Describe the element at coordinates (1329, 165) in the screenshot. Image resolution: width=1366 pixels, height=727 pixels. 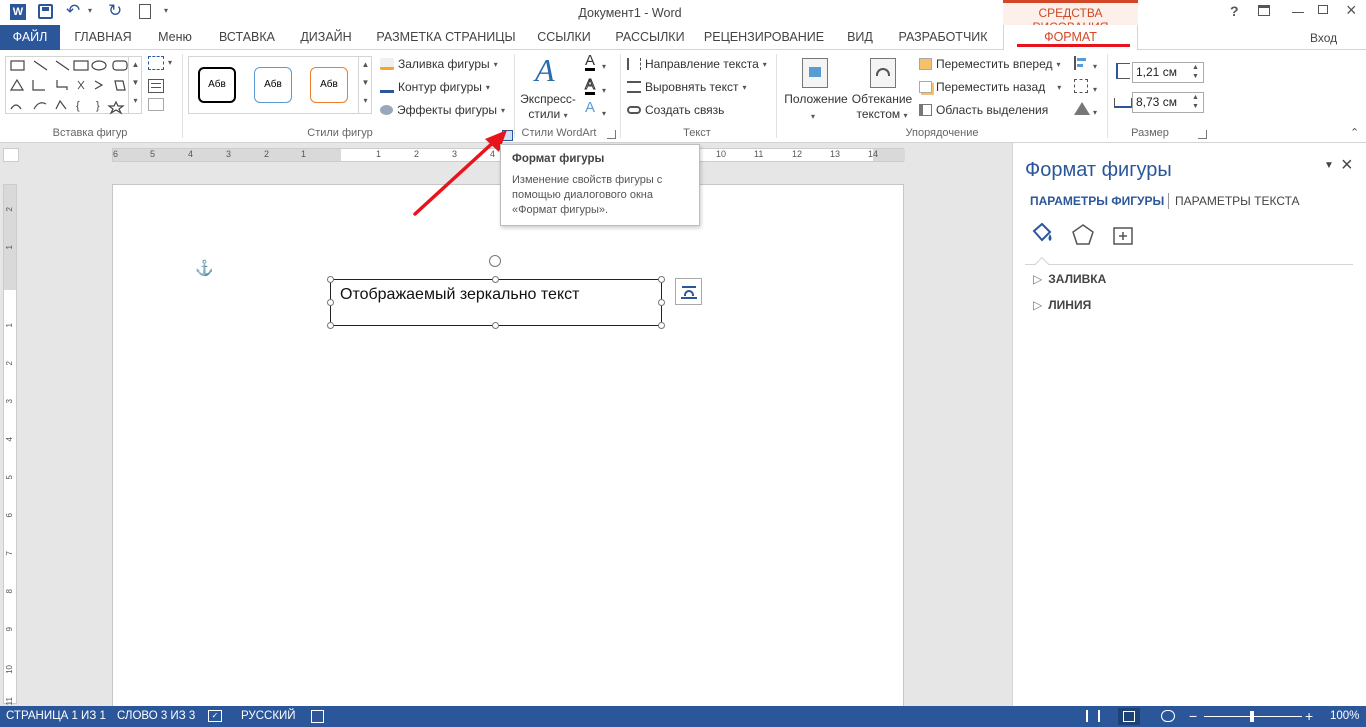
I see `pane-options-dropdown-icon: ▼` at that location.